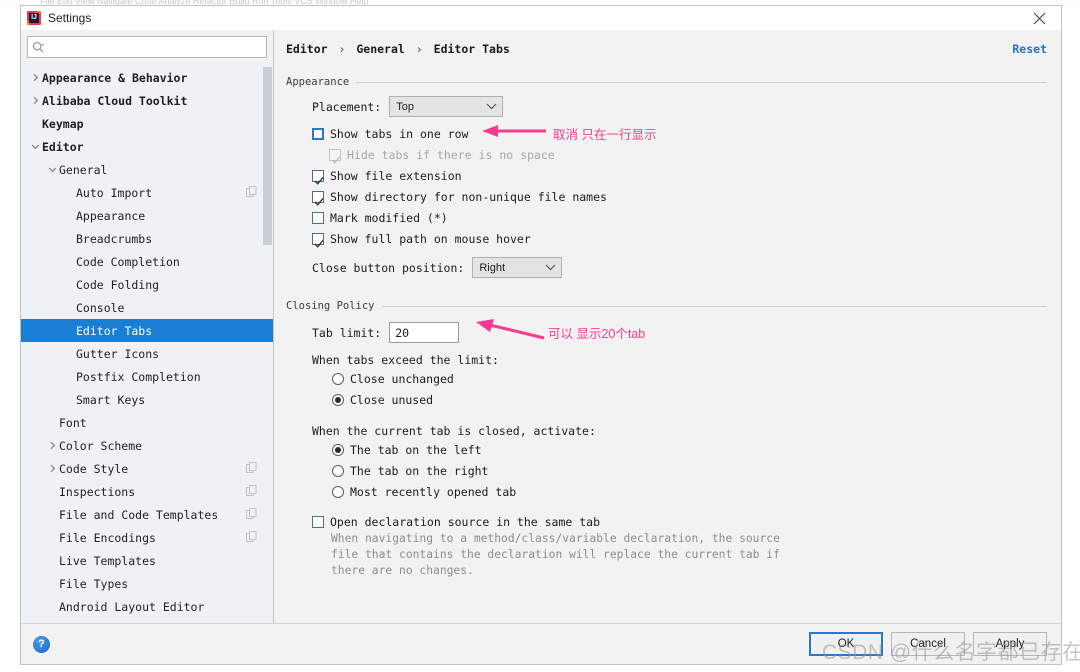 This screenshot has width=1080, height=672. I want to click on sidebar-item-color-scheme: Color Scheme, so click(147, 445).